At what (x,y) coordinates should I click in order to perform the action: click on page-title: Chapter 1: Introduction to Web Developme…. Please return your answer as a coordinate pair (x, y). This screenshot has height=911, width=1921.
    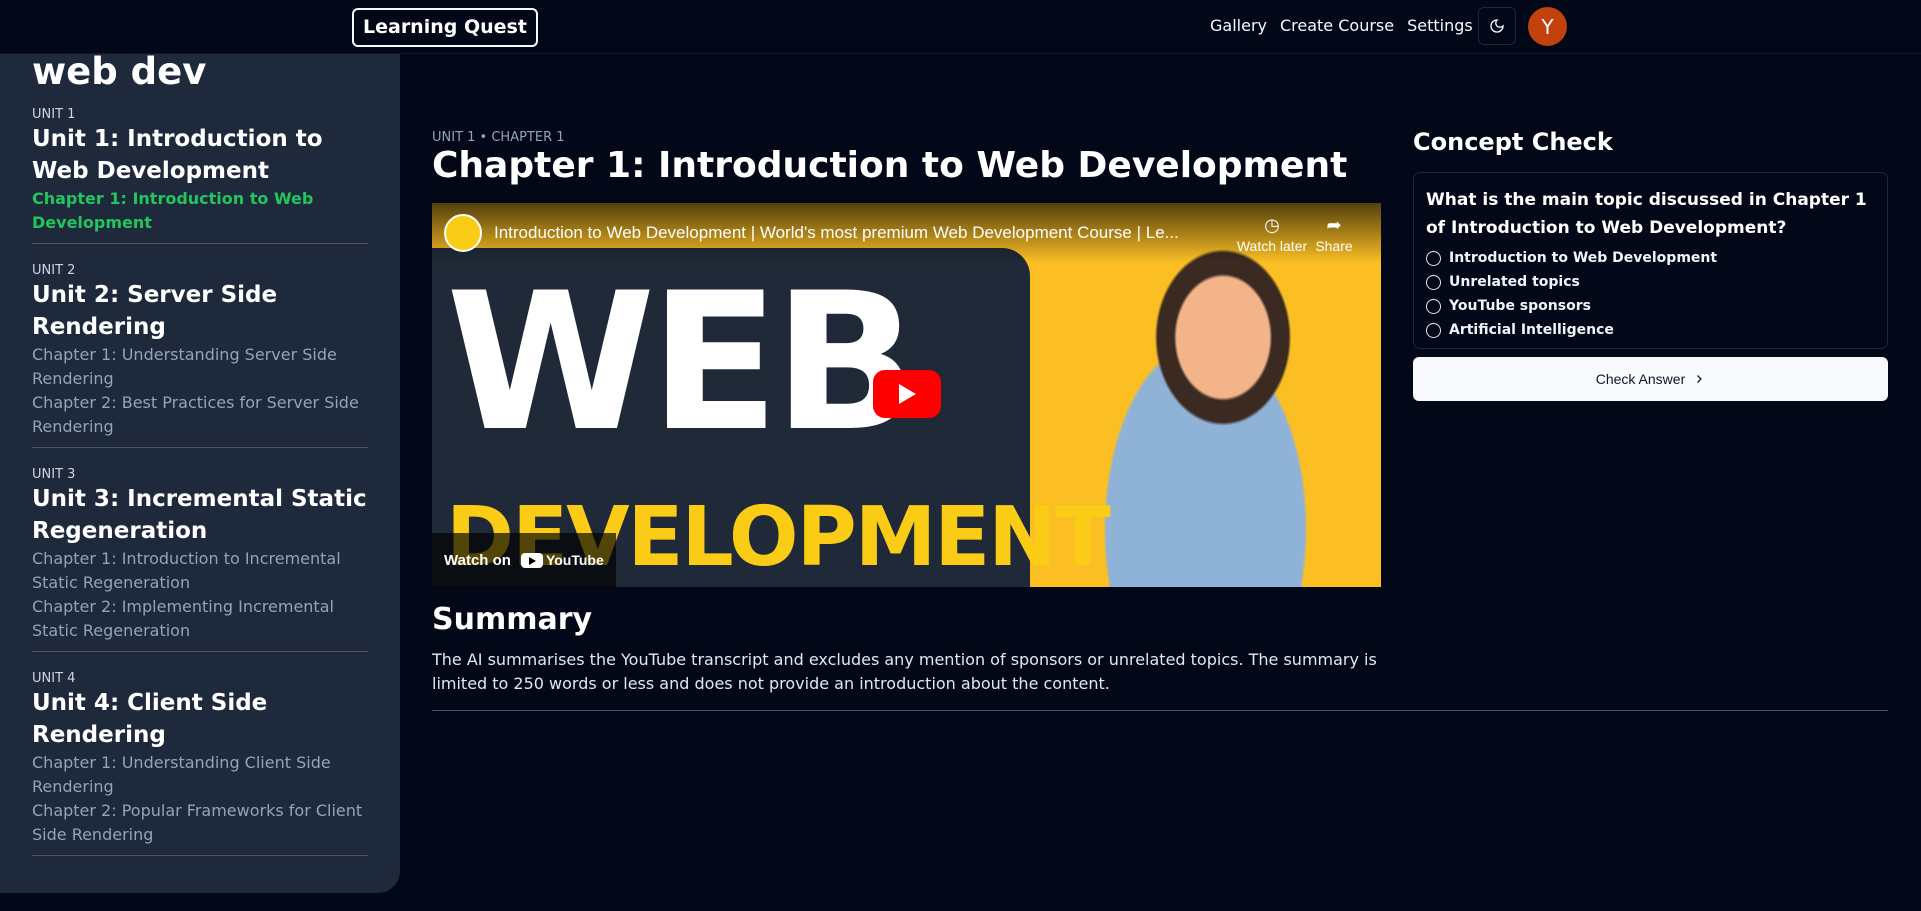
    Looking at the image, I should click on (890, 165).